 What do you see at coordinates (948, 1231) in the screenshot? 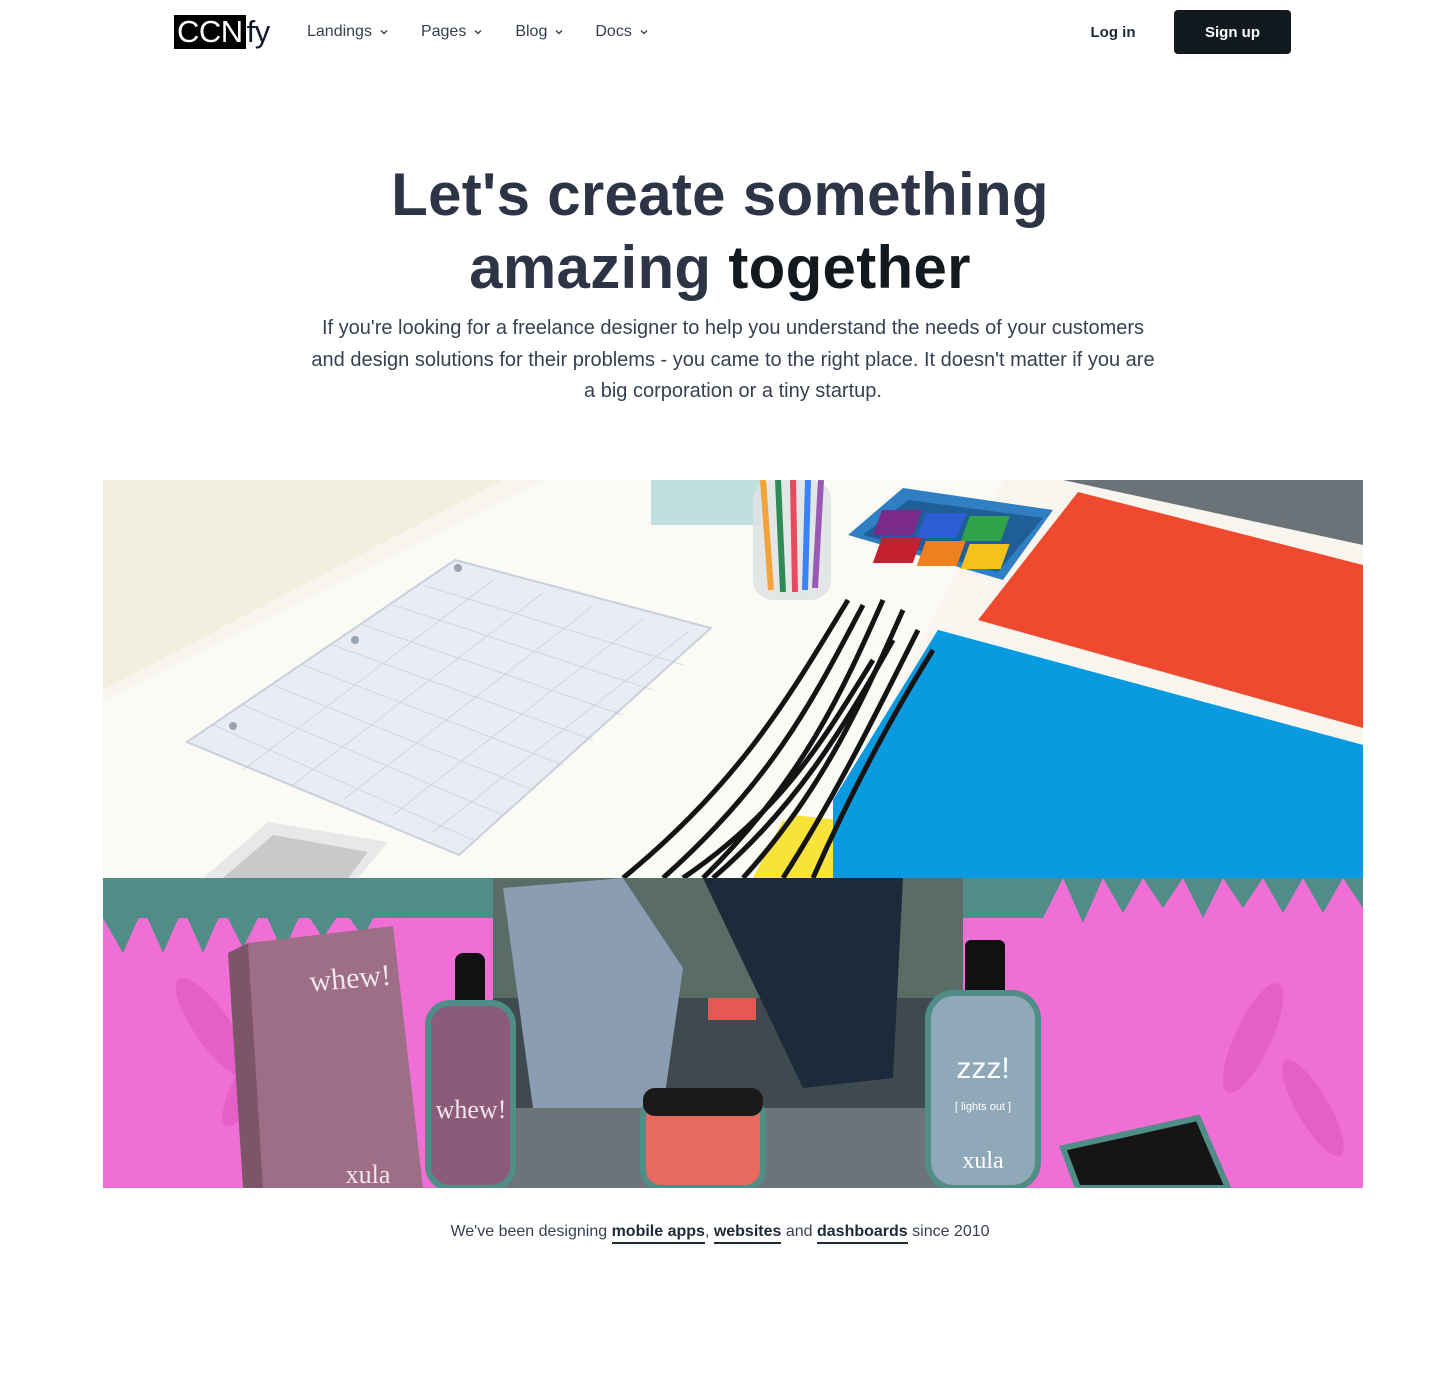
I see `since-suffix: since 2010` at bounding box center [948, 1231].